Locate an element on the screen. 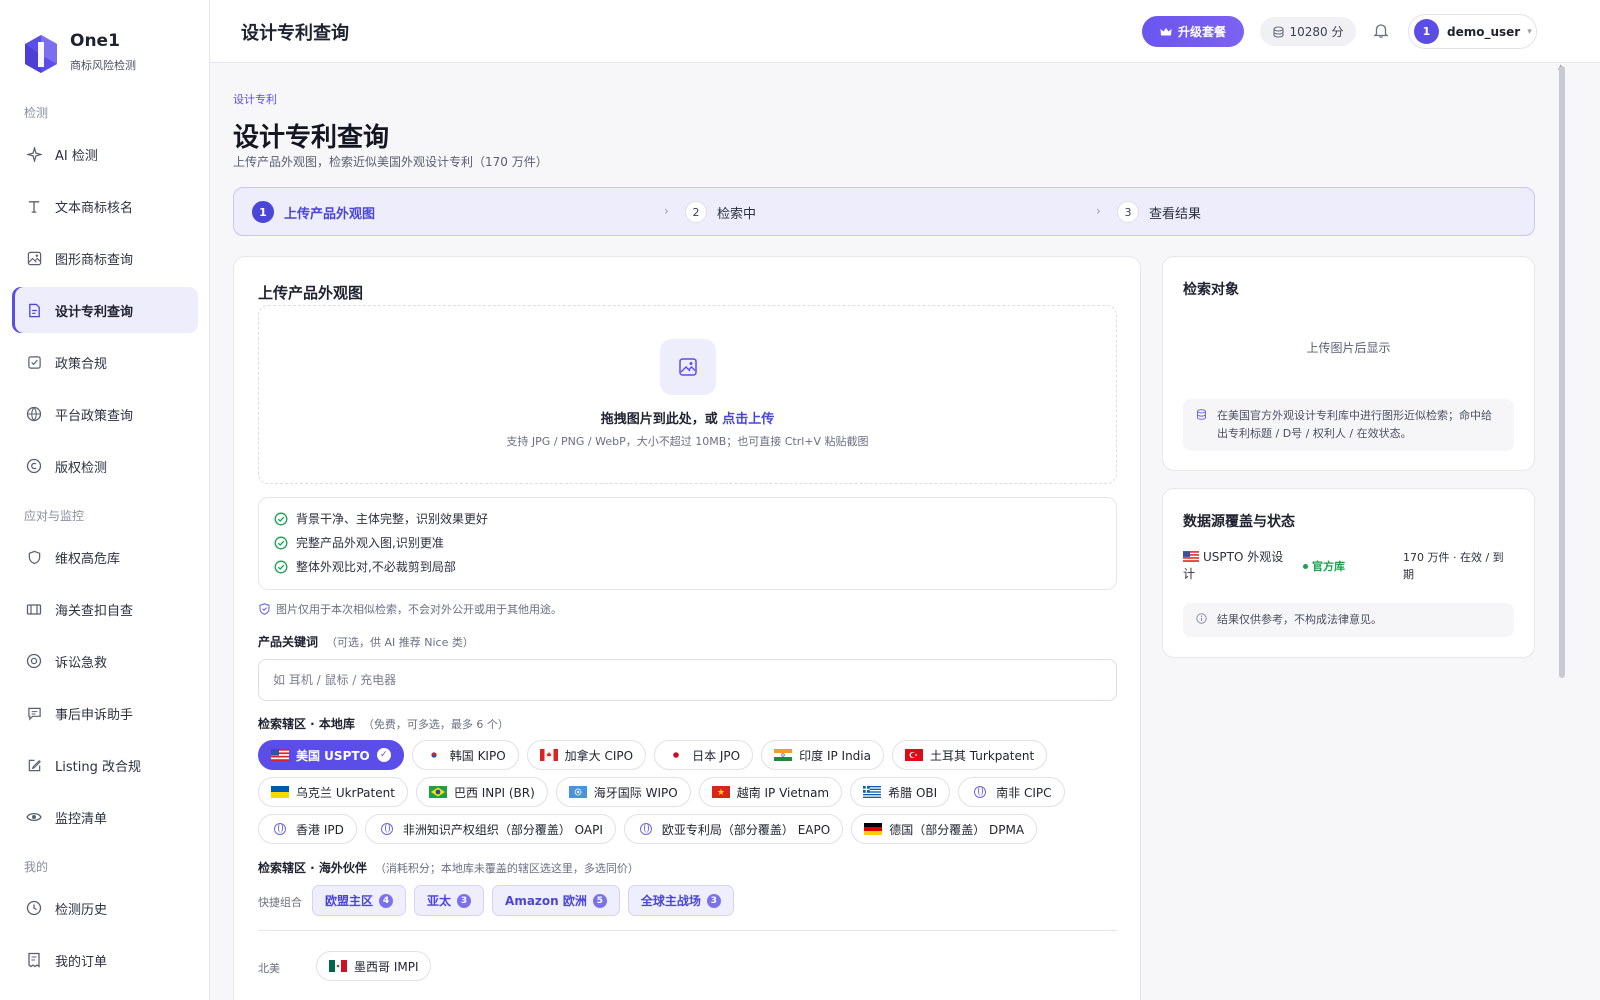 The height and width of the screenshot is (1000, 1600). page-subtitle: 上传产品外观图，检索近似美国外观设计专利（170 万件） is located at coordinates (390, 162).